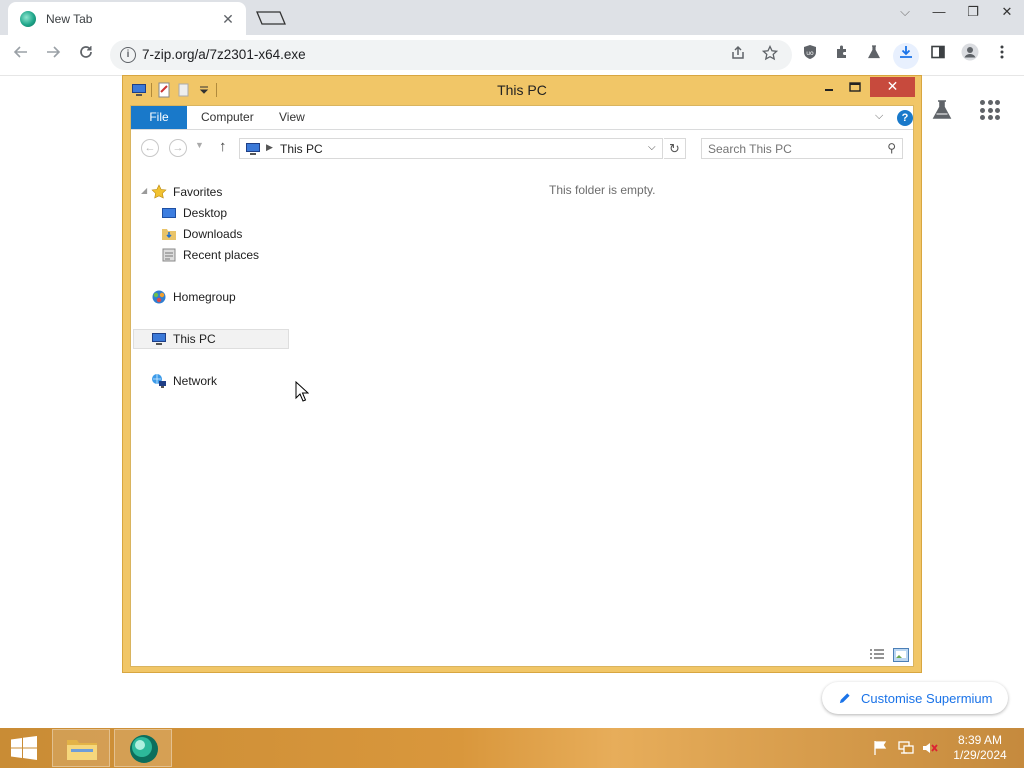 The image size is (1024, 768). I want to click on back-button-explorer: ←, so click(150, 148).